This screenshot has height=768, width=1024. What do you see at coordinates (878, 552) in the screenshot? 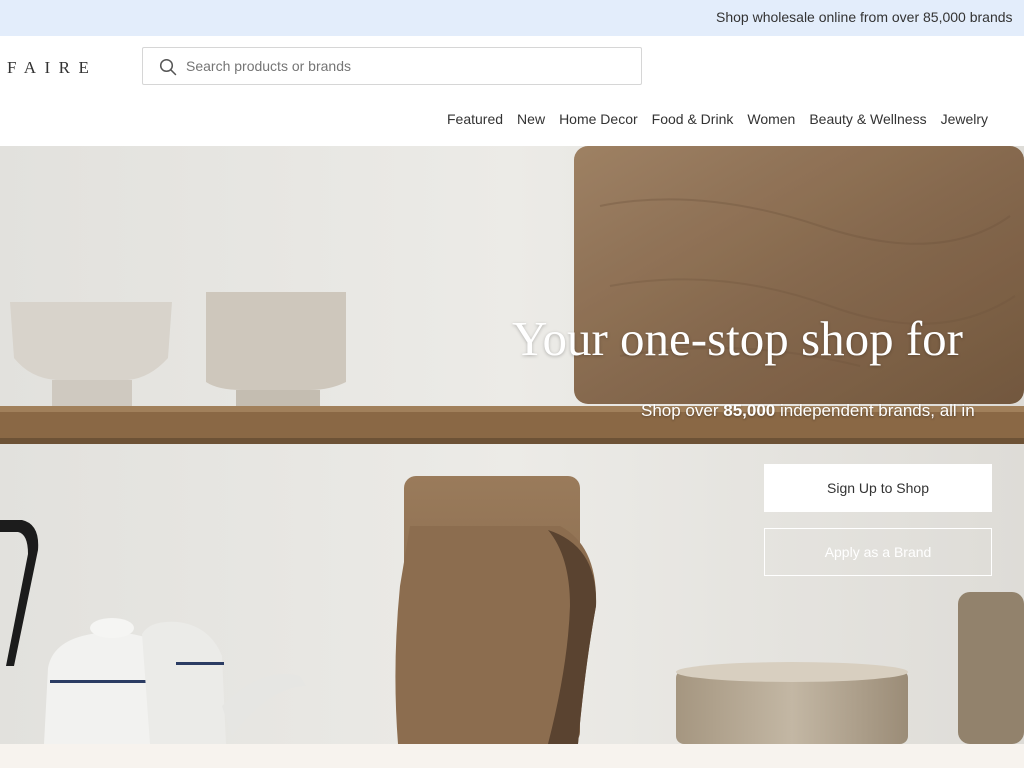
I see `apply-as-brand-button: Apply as a Brand` at bounding box center [878, 552].